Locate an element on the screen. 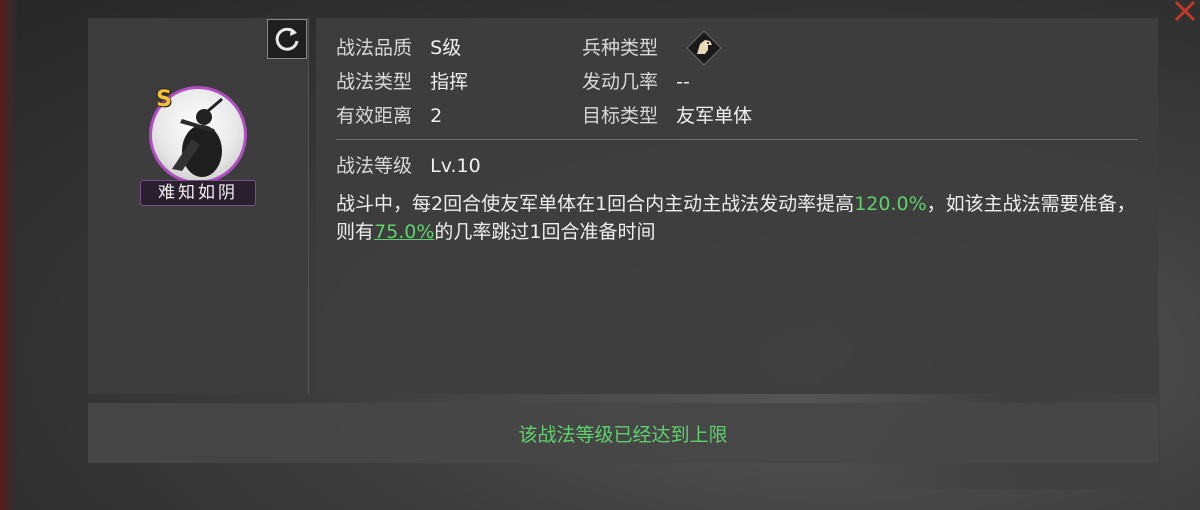 The width and height of the screenshot is (1200, 510). troop-label: 兵种类型 is located at coordinates (620, 48).